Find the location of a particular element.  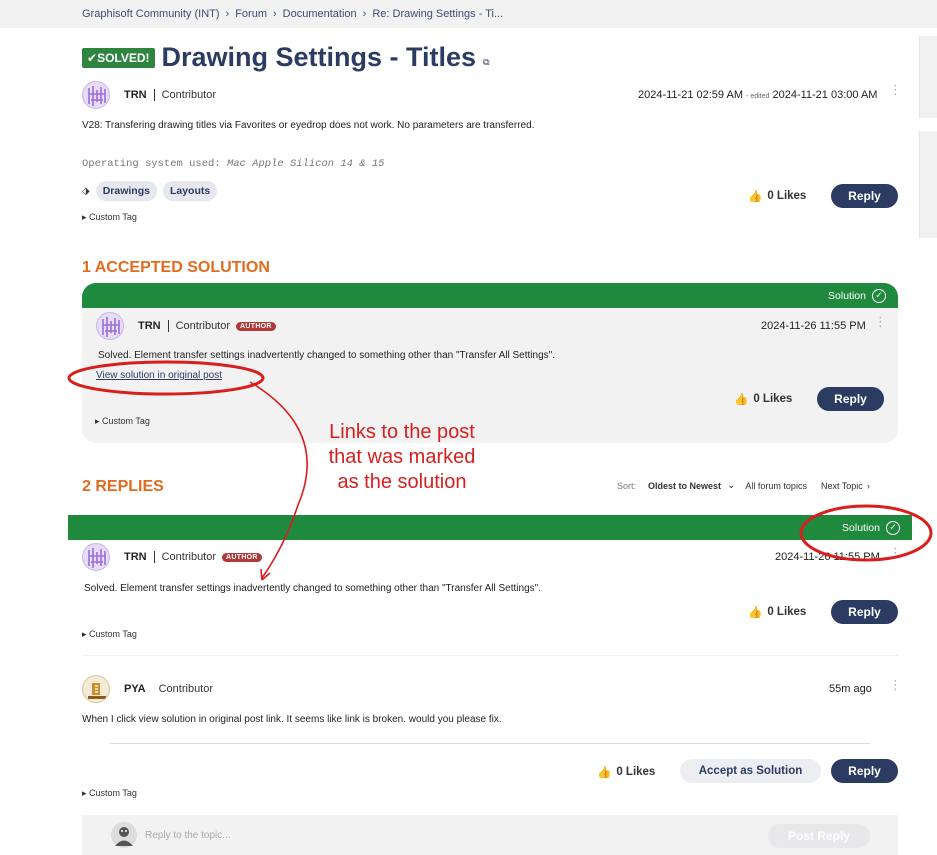

annotation-line: Links to the post is located at coordinates (402, 432).